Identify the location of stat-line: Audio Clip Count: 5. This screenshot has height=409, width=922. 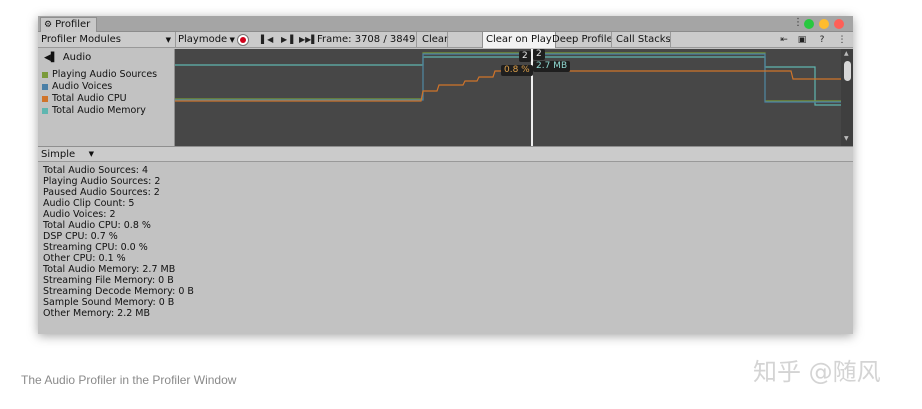
(89, 203).